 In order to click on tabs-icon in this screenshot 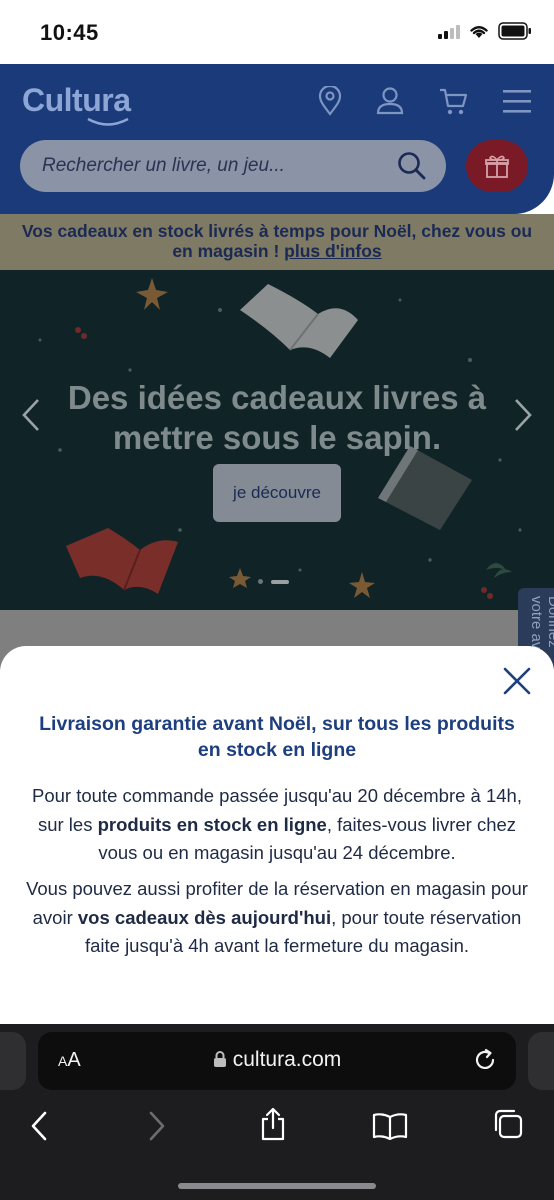, I will do `click(508, 1124)`.